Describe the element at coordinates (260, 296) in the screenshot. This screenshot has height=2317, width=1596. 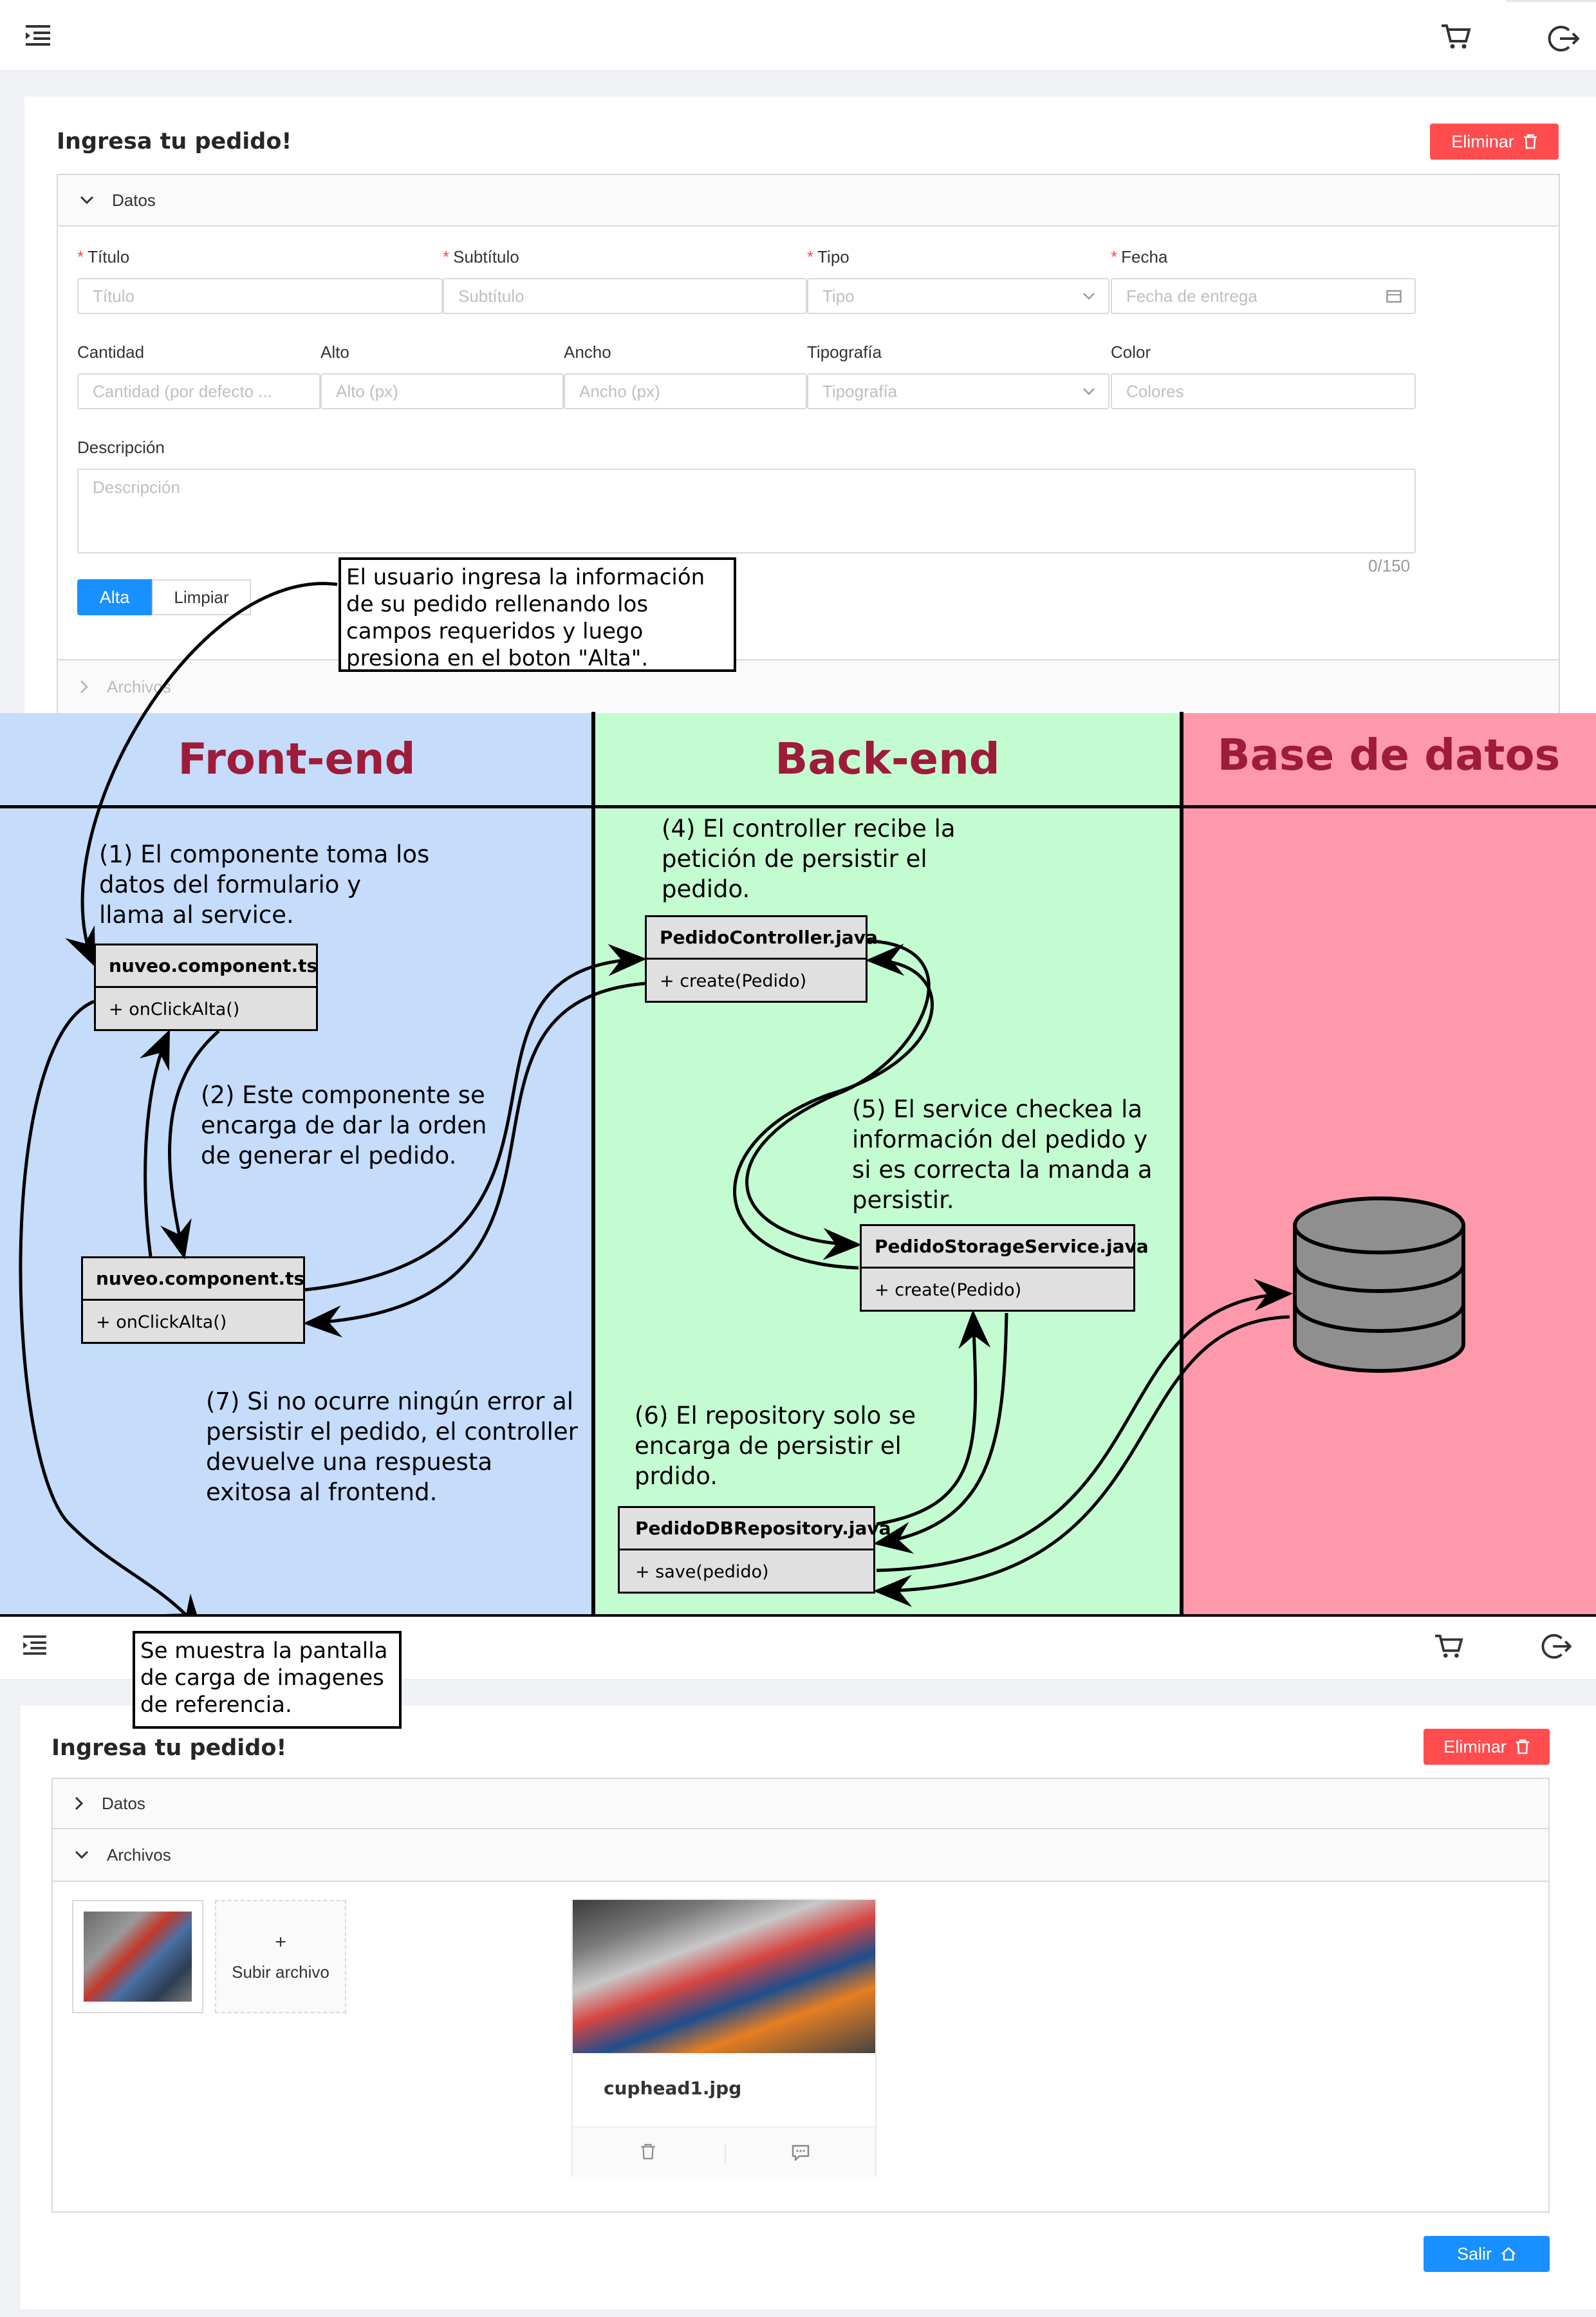
I see `titulo-input: Título` at that location.